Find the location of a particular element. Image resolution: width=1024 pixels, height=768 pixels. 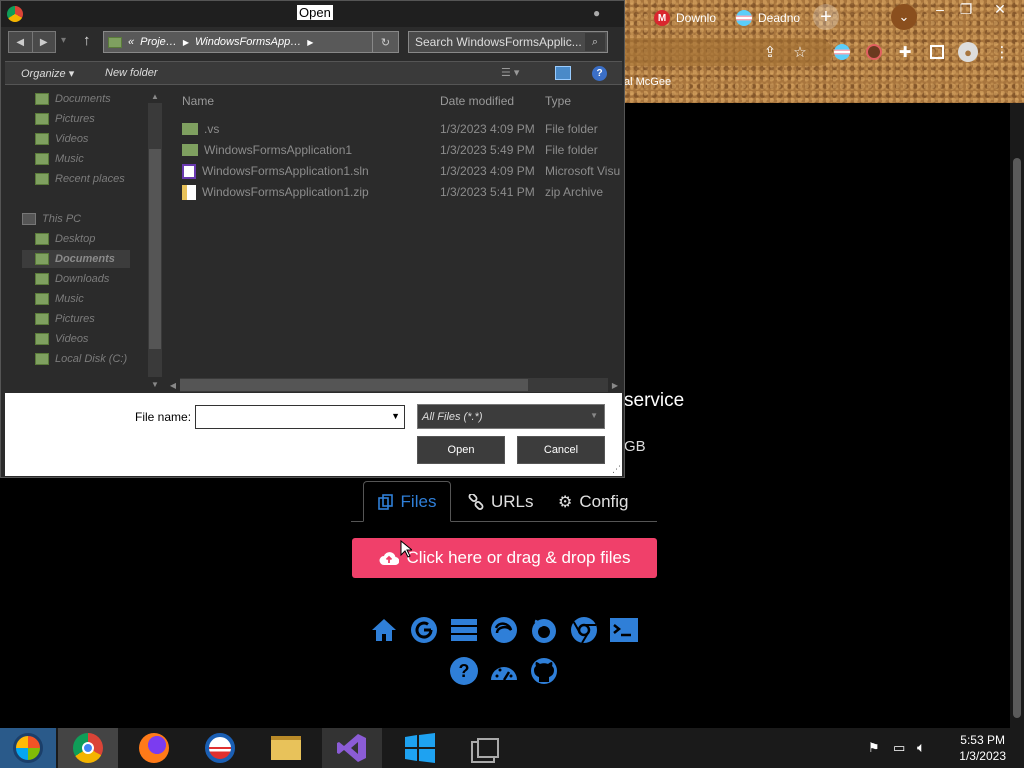

column-header-date: Date modified is located at coordinates (477, 101).